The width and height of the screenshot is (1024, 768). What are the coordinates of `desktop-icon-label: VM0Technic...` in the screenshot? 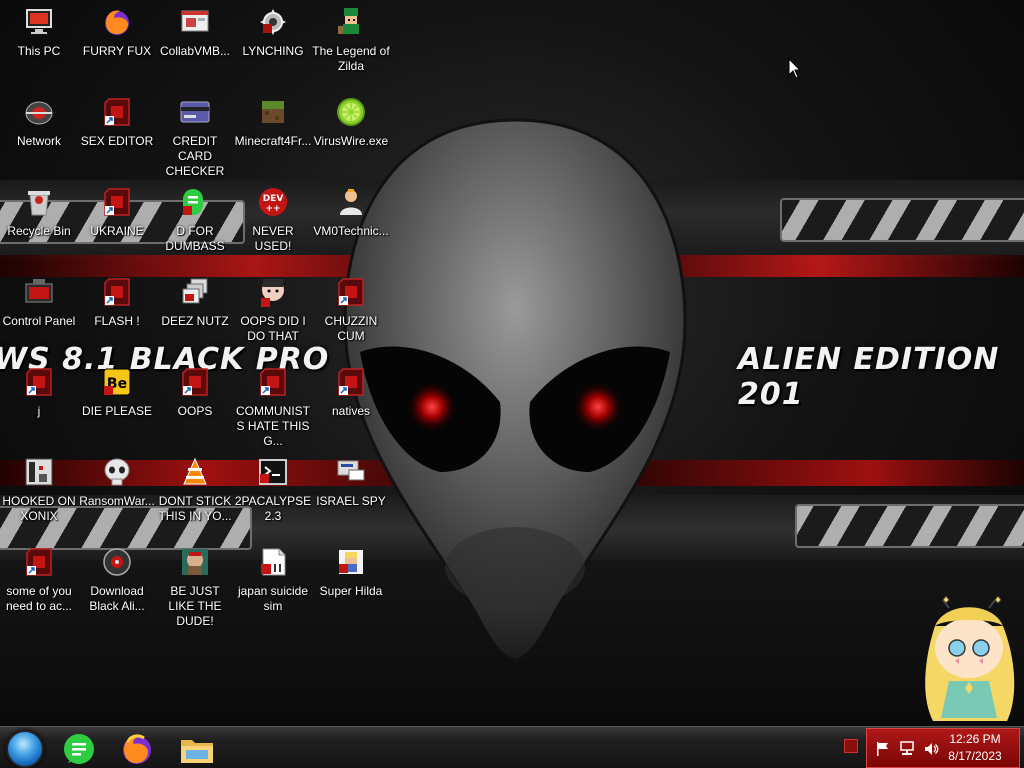 It's located at (351, 231).